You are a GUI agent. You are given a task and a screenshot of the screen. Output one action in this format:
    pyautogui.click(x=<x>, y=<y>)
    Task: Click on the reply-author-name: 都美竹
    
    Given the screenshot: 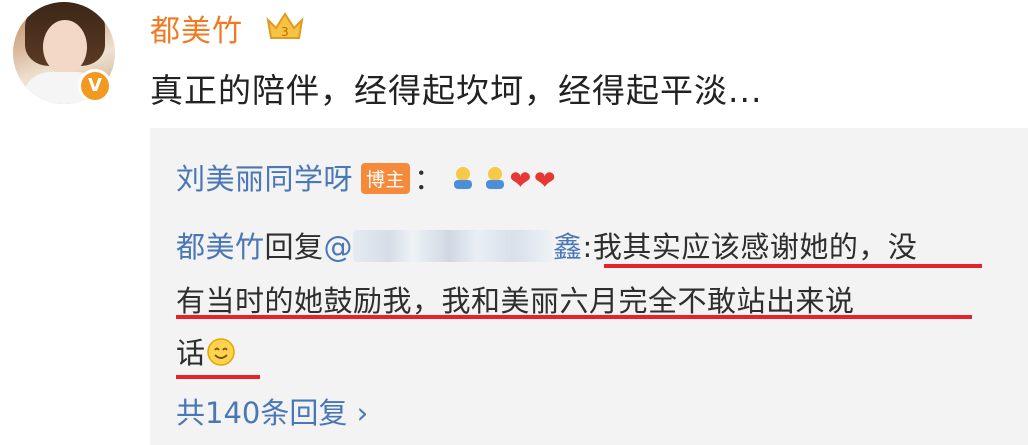 What is the action you would take?
    pyautogui.click(x=220, y=247)
    